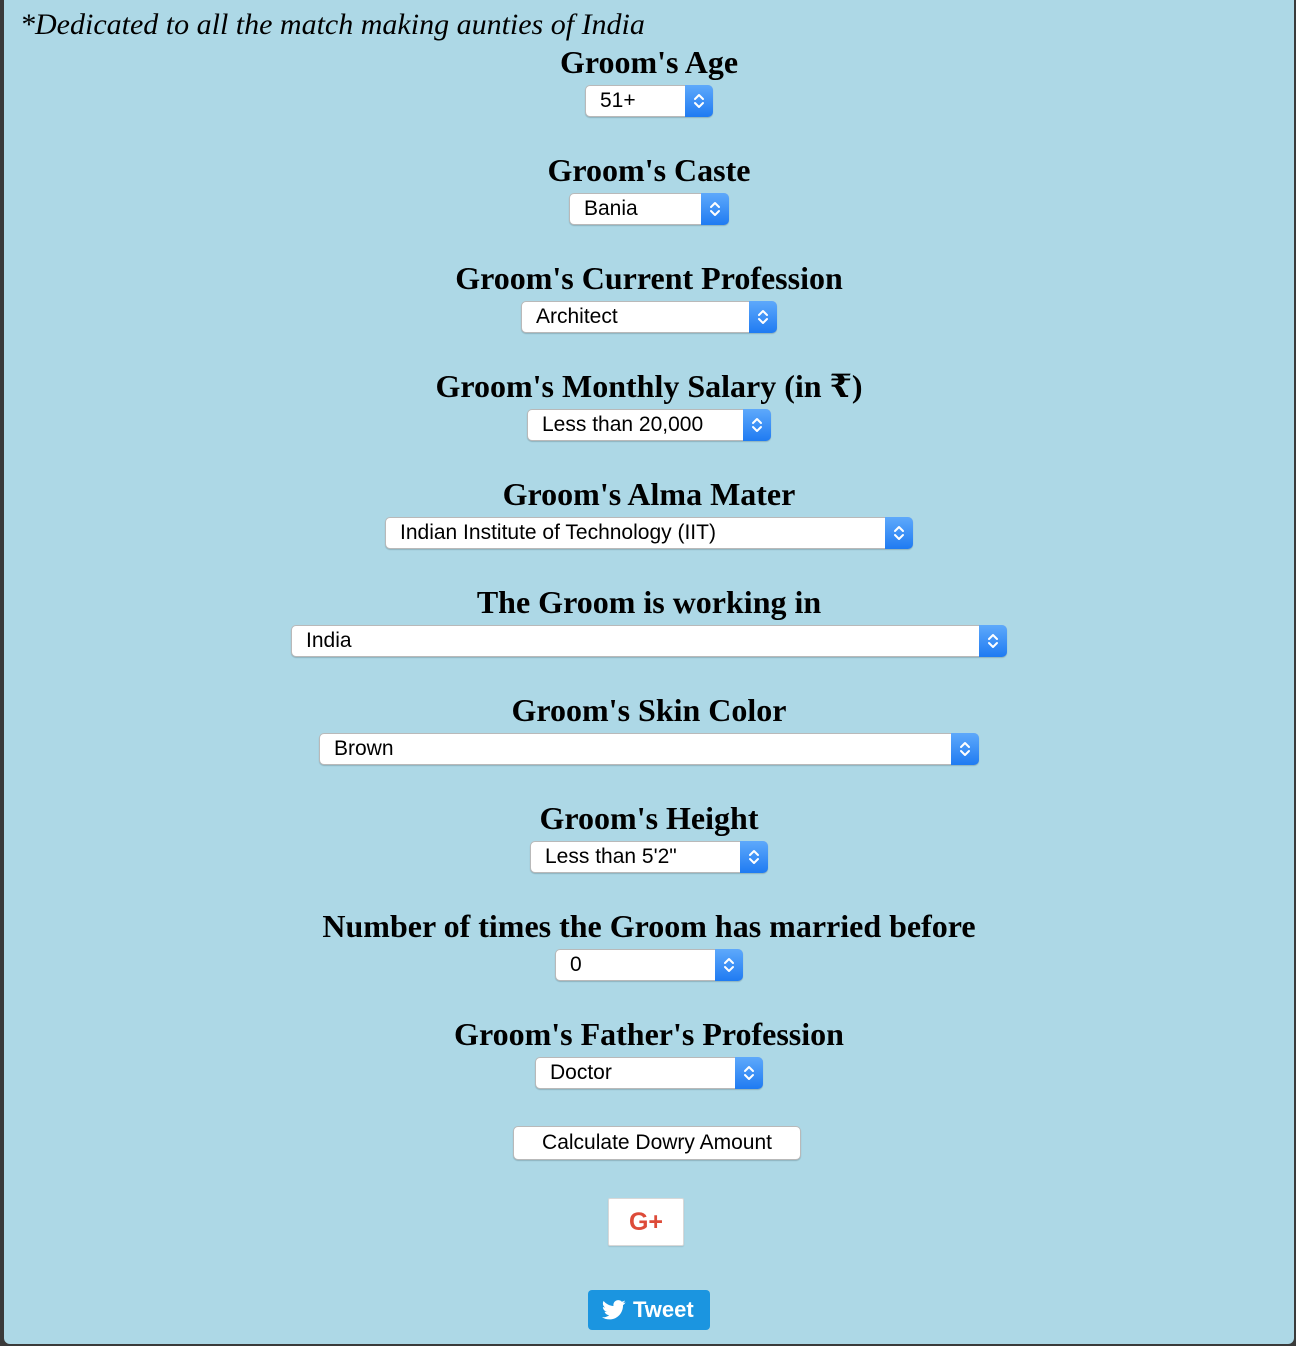  I want to click on alma-mater-select-value: Indian Institute of Technology (IIT), so click(558, 532).